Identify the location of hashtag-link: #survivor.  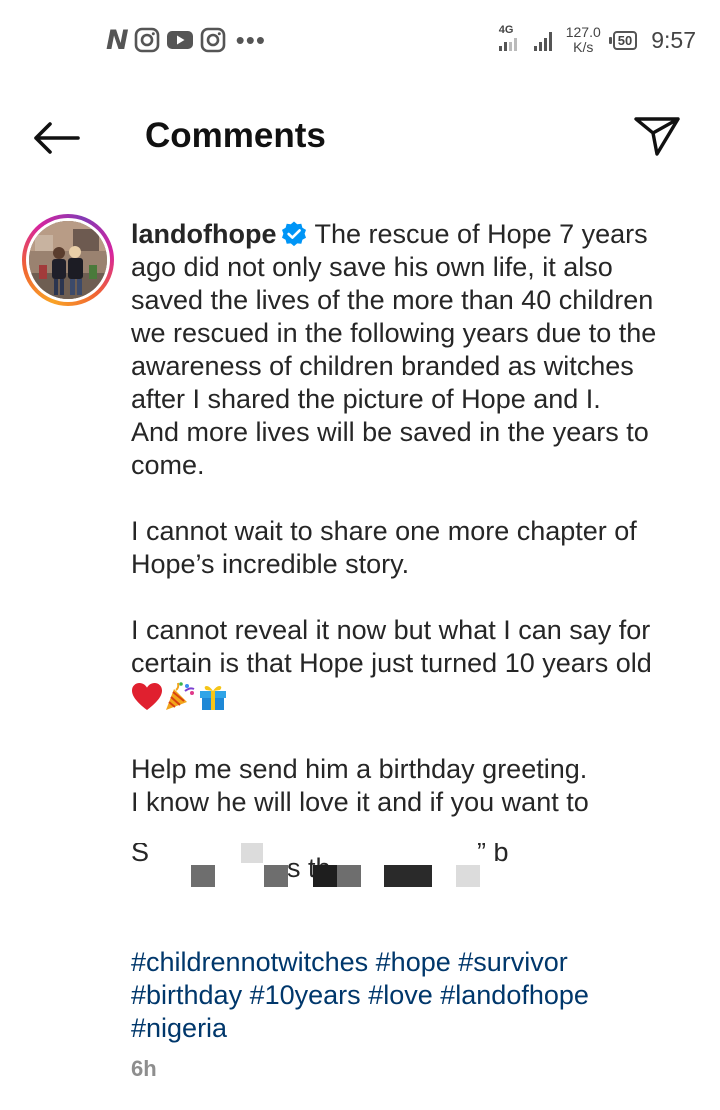
(513, 962).